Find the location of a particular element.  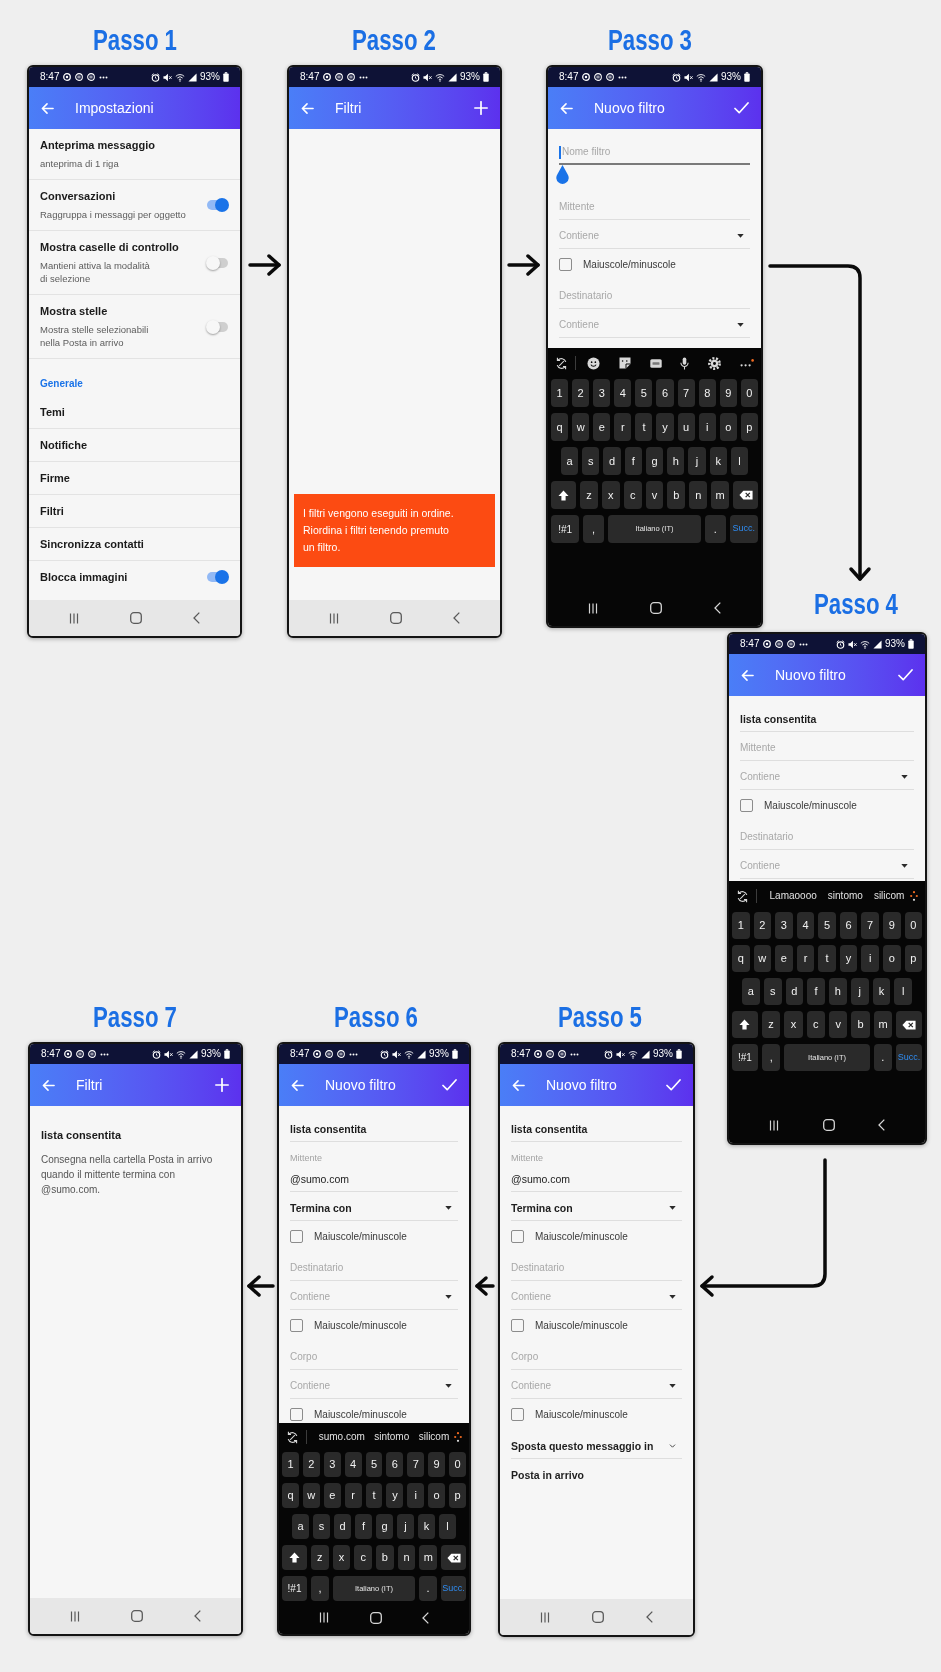

keyboard-key: a is located at coordinates (751, 991).